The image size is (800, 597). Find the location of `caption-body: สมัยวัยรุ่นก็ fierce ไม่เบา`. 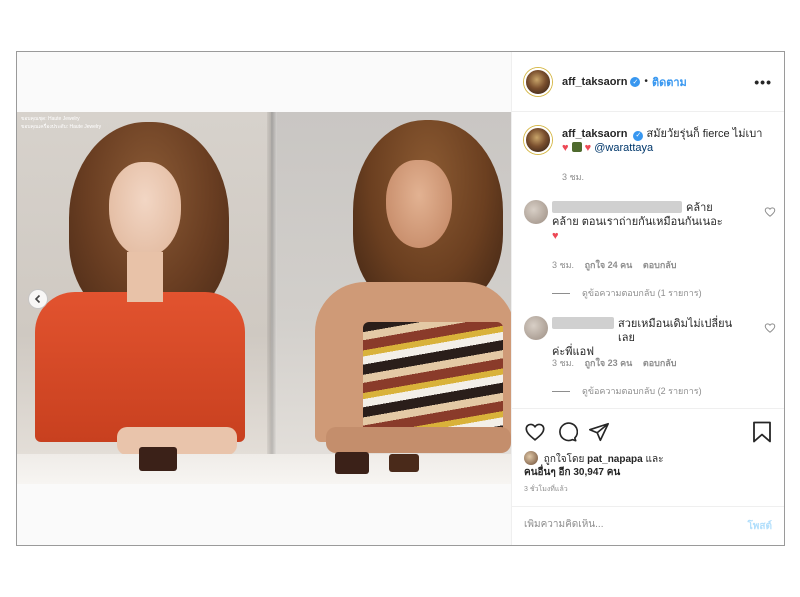

caption-body: สมัยวัยรุ่นก็ fierce ไม่เบา is located at coordinates (704, 134).